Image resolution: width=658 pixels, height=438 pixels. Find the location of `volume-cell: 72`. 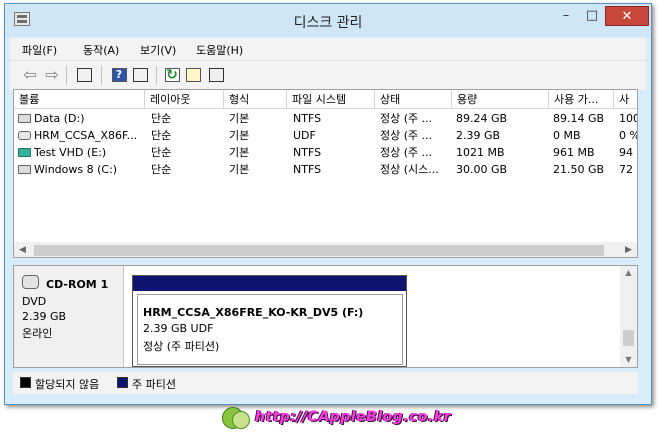

volume-cell: 72 is located at coordinates (626, 169).